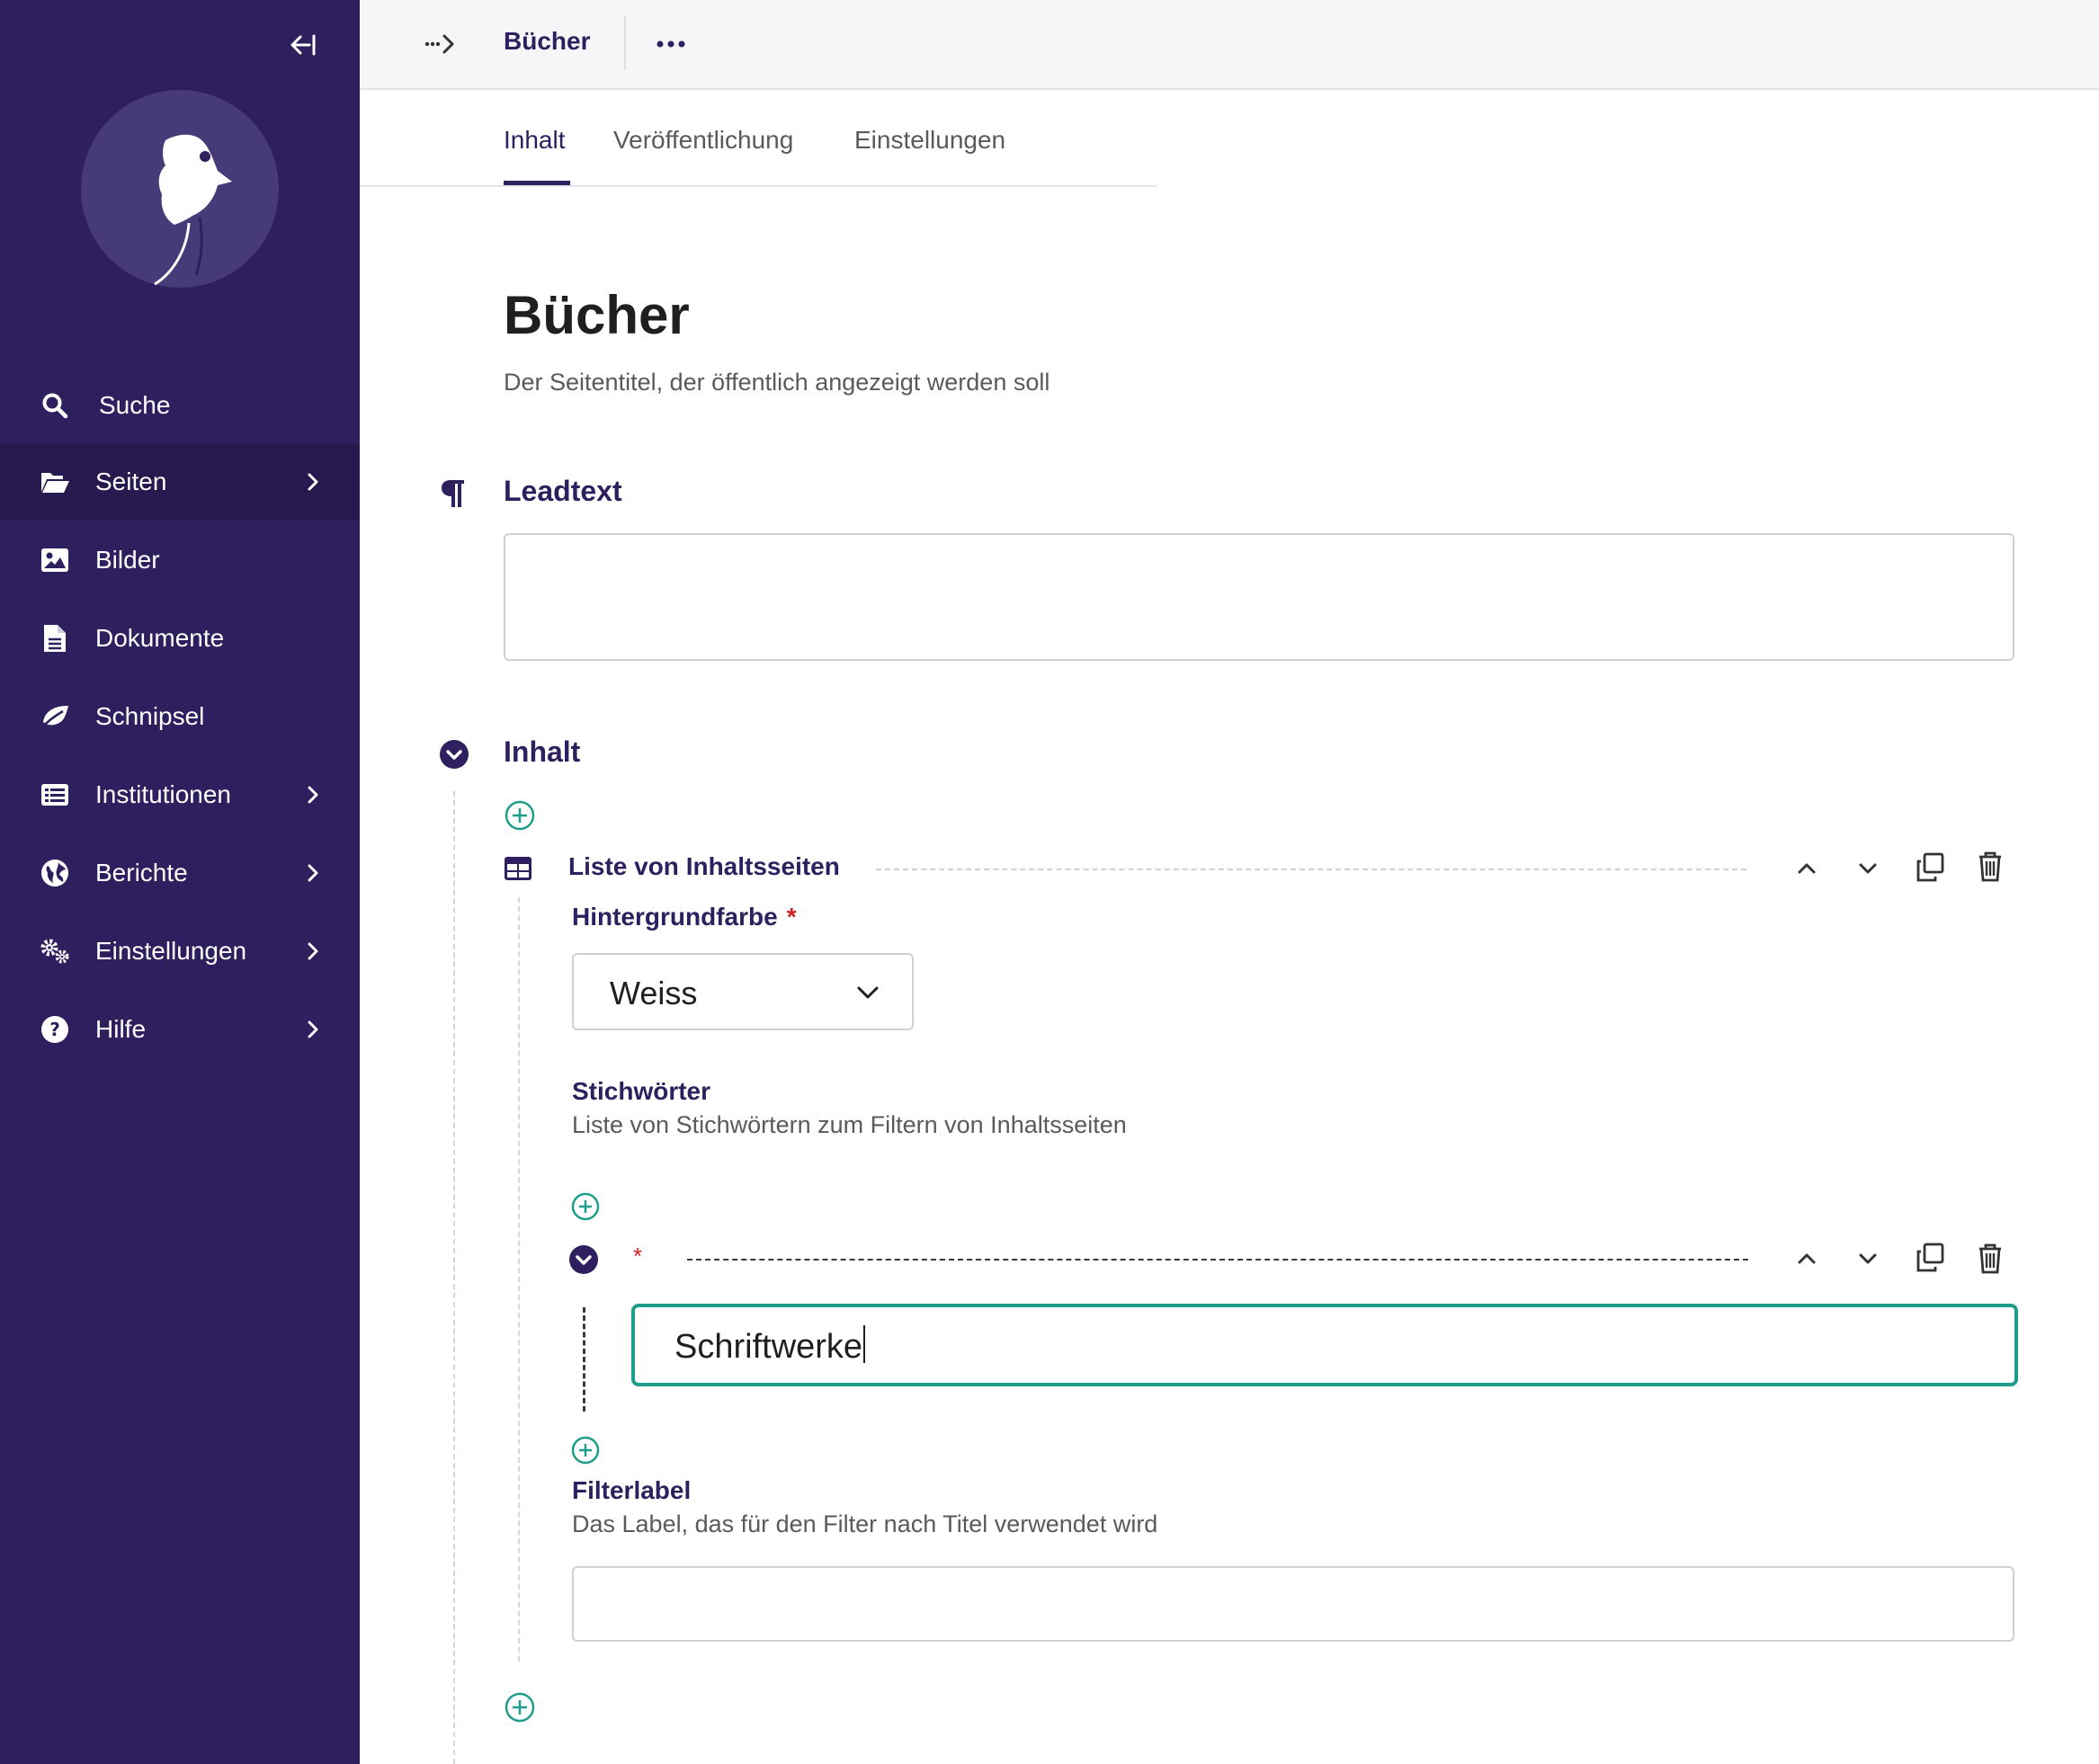  I want to click on collapse-sidebar-button, so click(302, 45).